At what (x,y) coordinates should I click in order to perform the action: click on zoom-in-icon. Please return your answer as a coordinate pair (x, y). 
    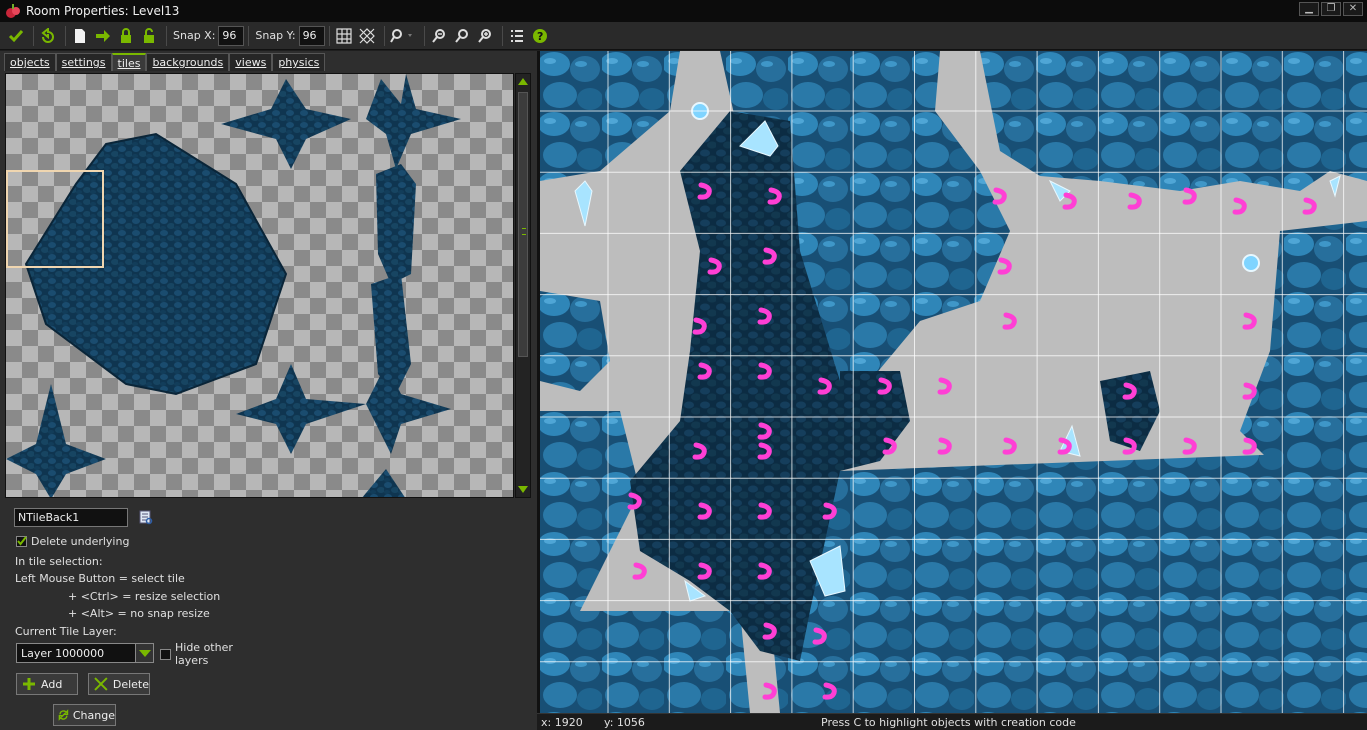
    Looking at the image, I should click on (484, 35).